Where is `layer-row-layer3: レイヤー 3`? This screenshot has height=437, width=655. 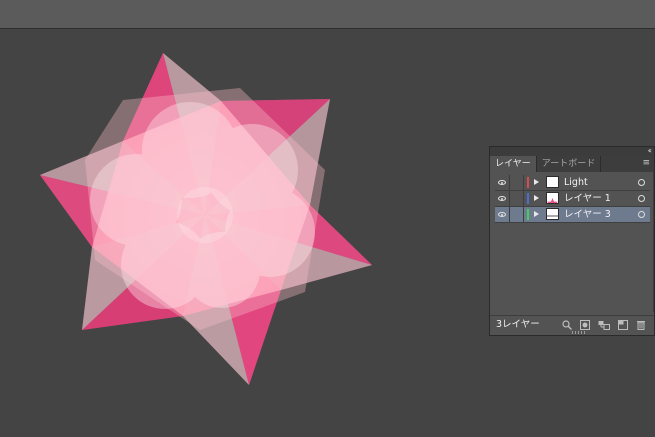
layer-row-layer3: レイヤー 3 is located at coordinates (572, 215).